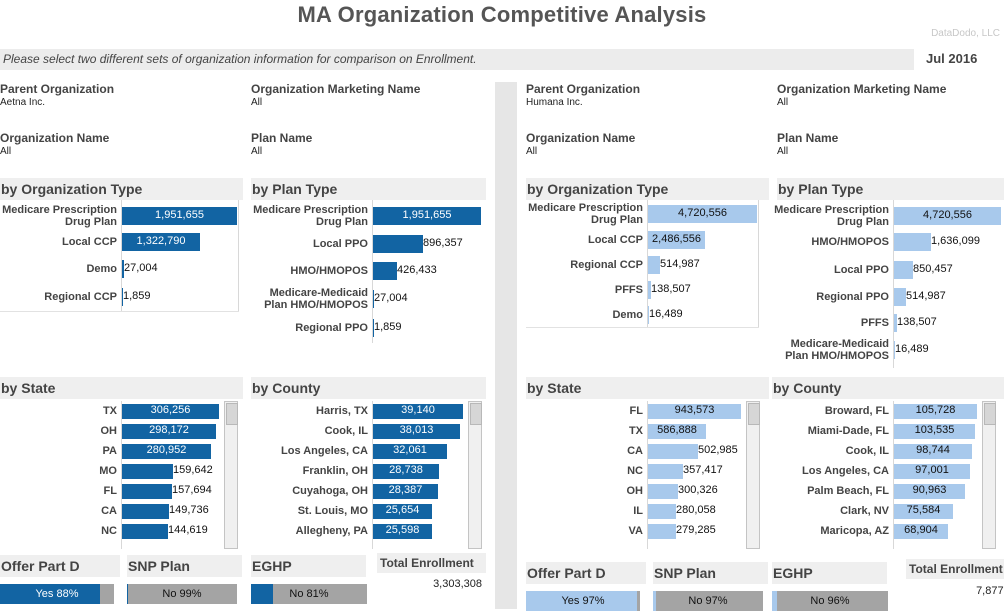  Describe the element at coordinates (506, 345) in the screenshot. I see `panel-divider` at that location.